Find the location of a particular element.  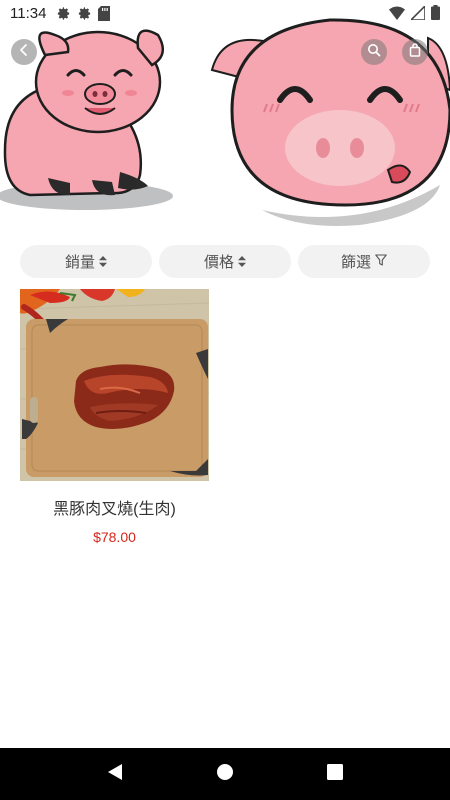

sort-bar: 銷量 價格 篩選 is located at coordinates (225, 261).